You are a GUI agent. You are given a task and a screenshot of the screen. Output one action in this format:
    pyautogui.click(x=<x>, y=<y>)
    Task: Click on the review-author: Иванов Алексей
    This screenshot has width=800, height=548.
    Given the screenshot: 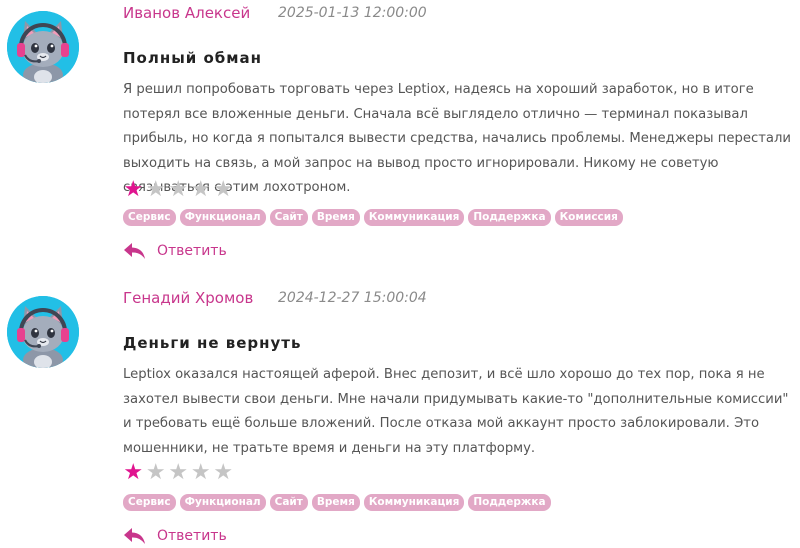 What is the action you would take?
    pyautogui.click(x=187, y=13)
    